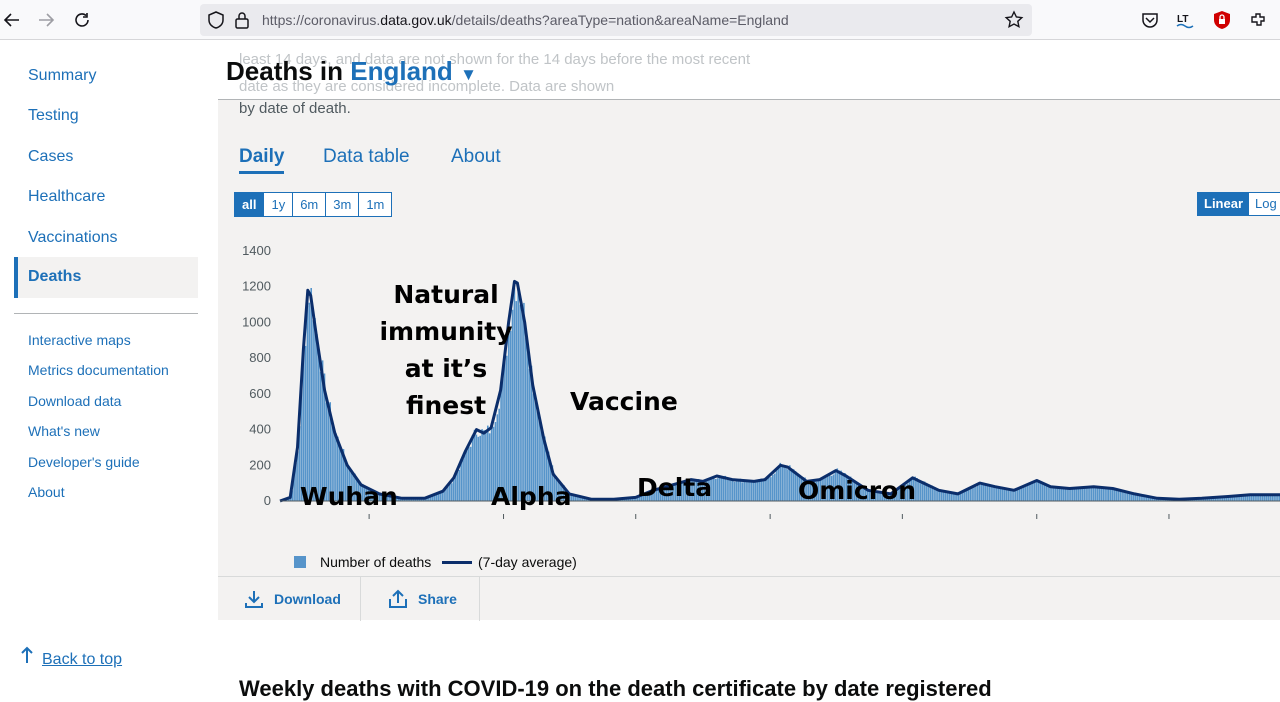  I want to click on tab-daily: Daily, so click(262, 160).